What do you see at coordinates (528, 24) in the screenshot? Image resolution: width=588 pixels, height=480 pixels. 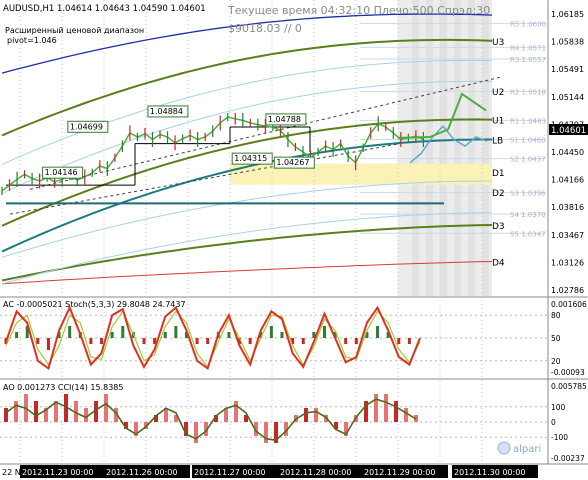 I see `faint-level-label: R5 1.0600` at bounding box center [528, 24].